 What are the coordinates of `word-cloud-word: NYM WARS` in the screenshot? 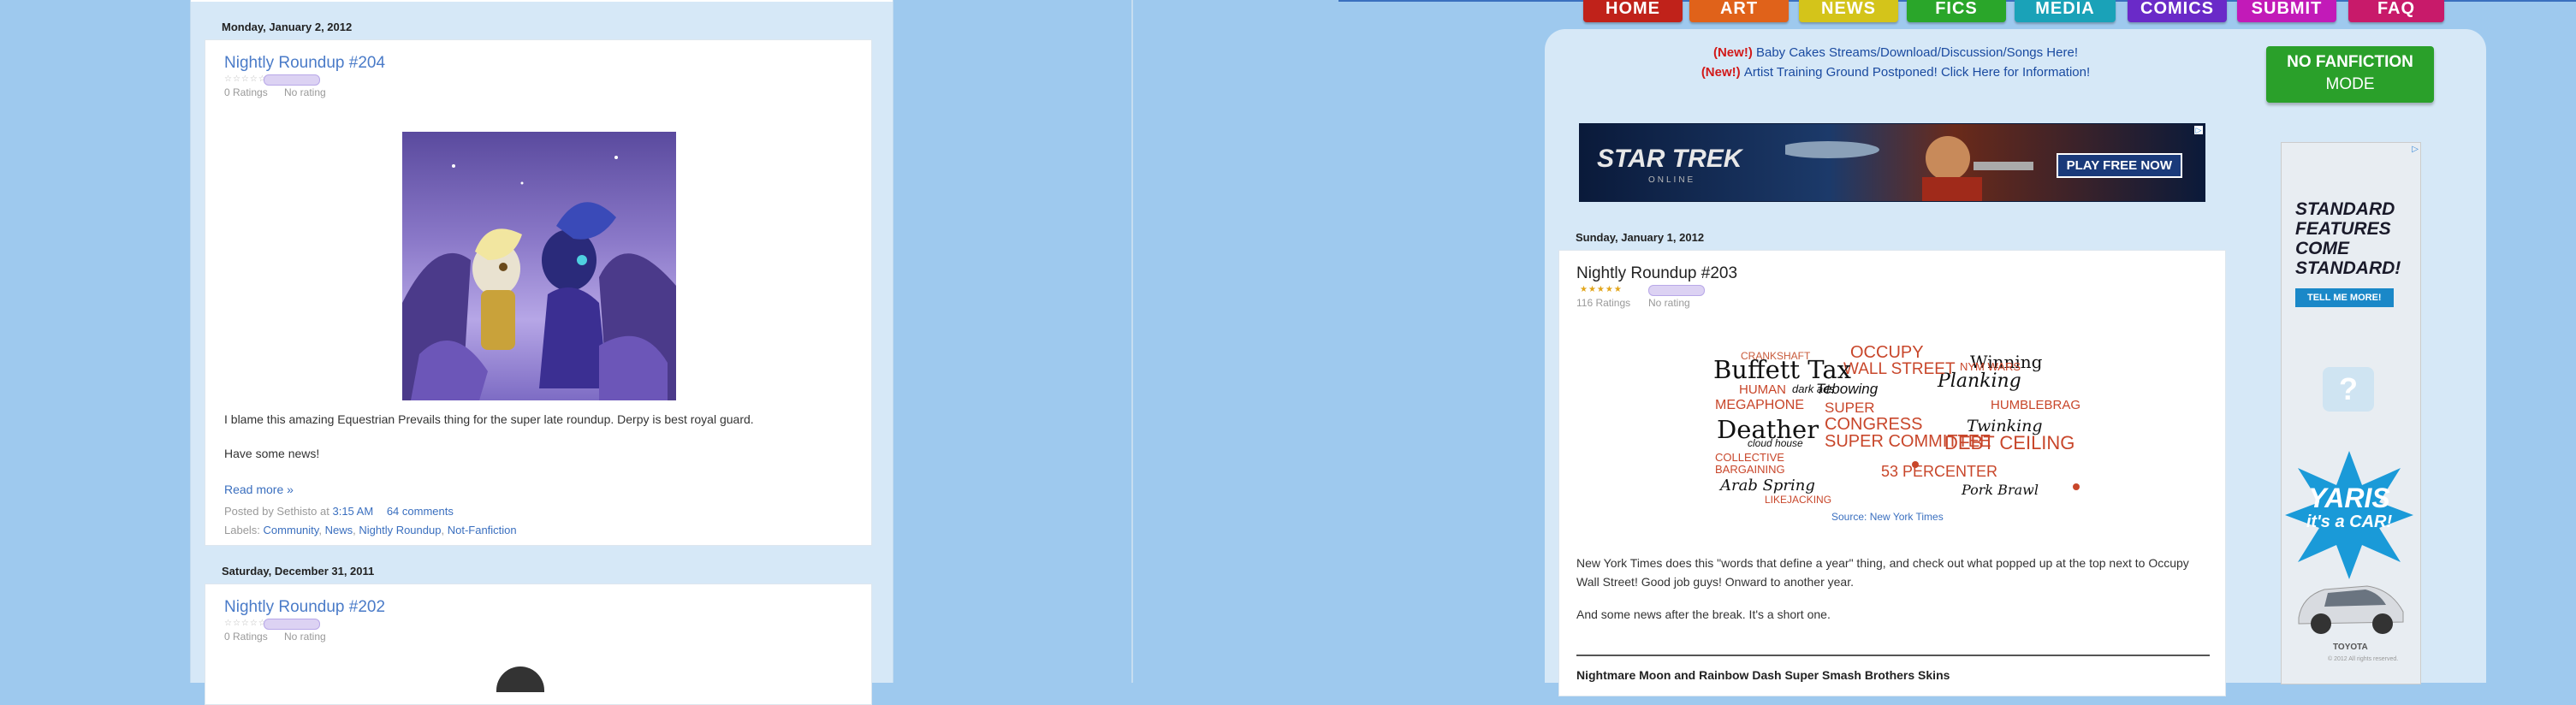 It's located at (1990, 366).